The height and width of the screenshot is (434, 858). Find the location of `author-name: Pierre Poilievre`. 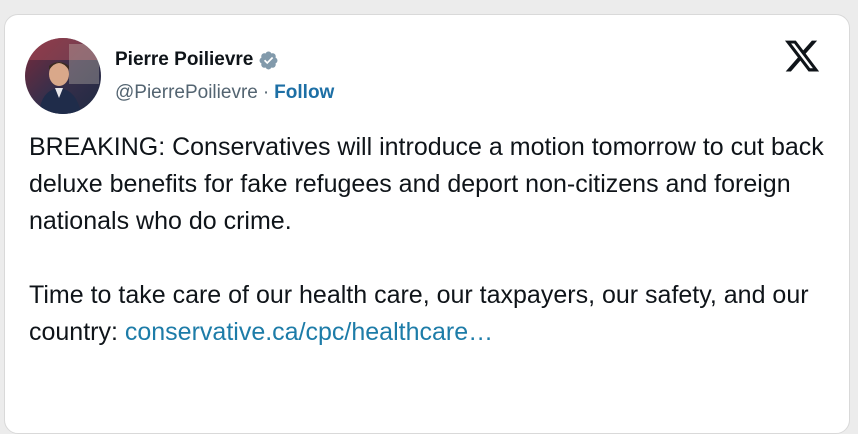

author-name: Pierre Poilievre is located at coordinates (184, 60).